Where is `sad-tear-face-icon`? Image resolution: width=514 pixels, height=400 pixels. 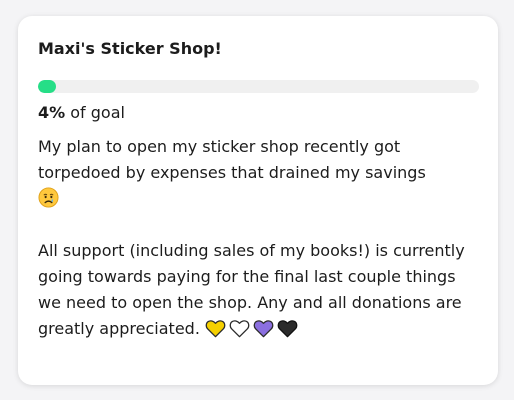 sad-tear-face-icon is located at coordinates (48, 197).